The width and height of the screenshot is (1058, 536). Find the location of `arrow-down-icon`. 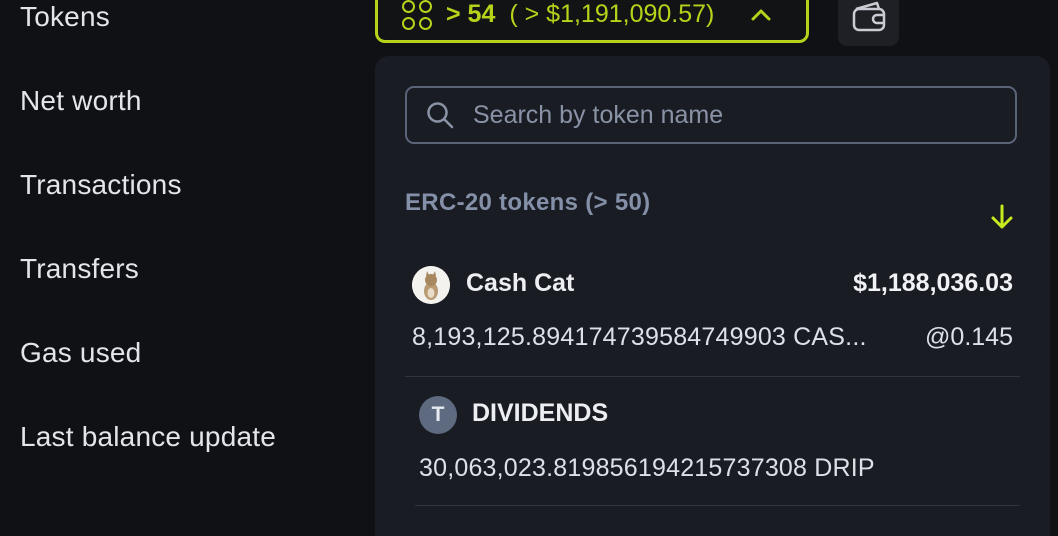

arrow-down-icon is located at coordinates (1002, 216).